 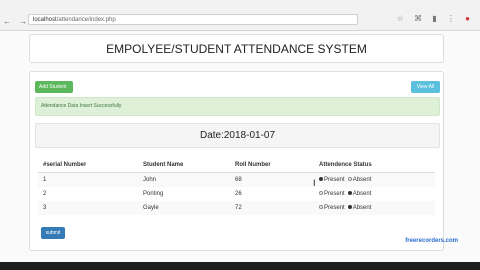 I want to click on serial-cell: 2, so click(x=45, y=194).